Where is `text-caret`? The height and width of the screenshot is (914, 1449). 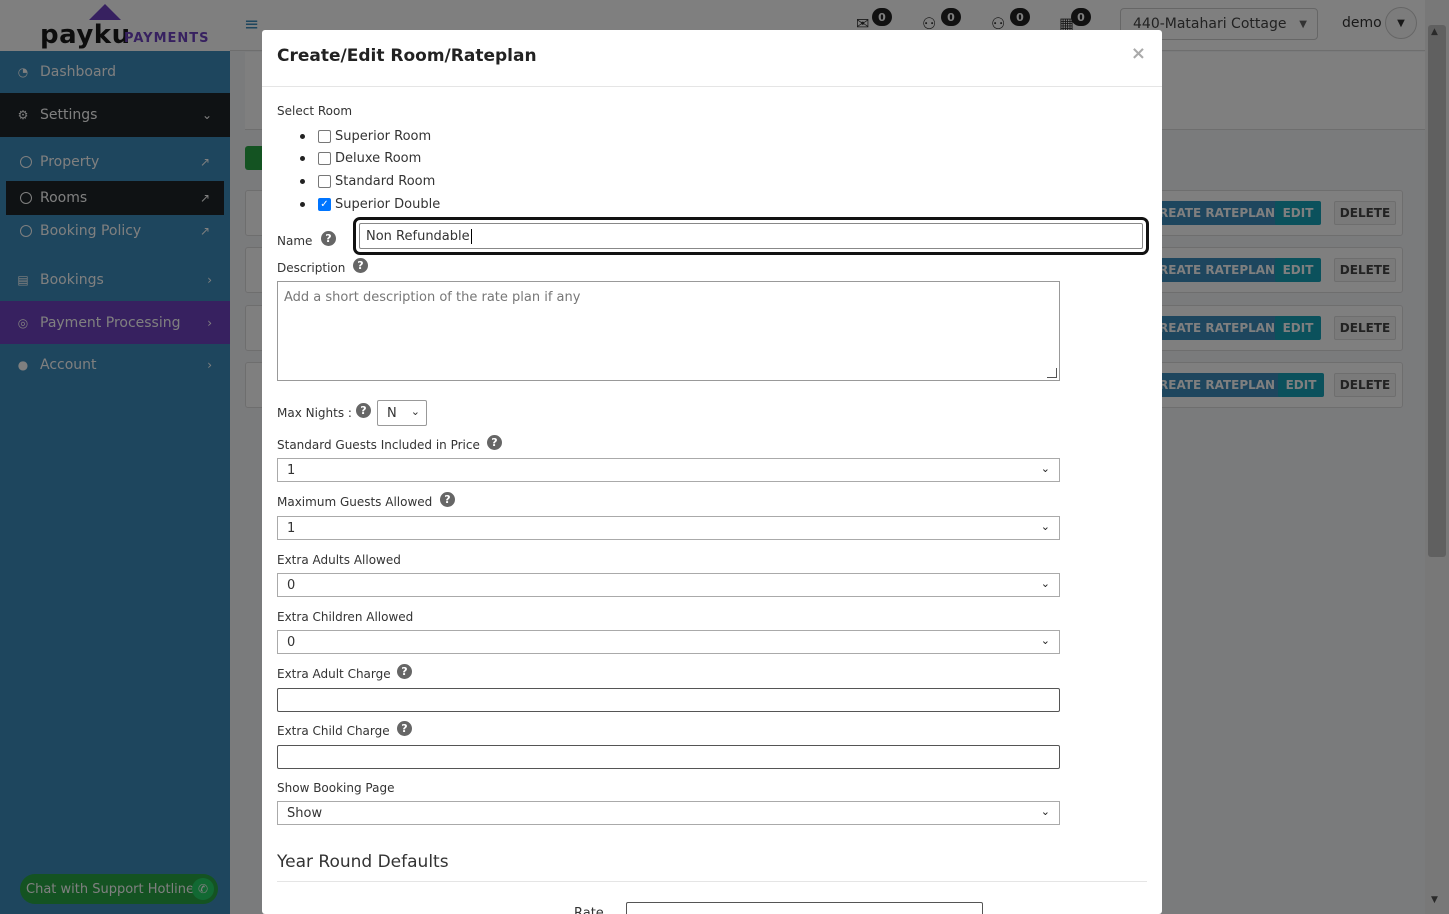 text-caret is located at coordinates (471, 236).